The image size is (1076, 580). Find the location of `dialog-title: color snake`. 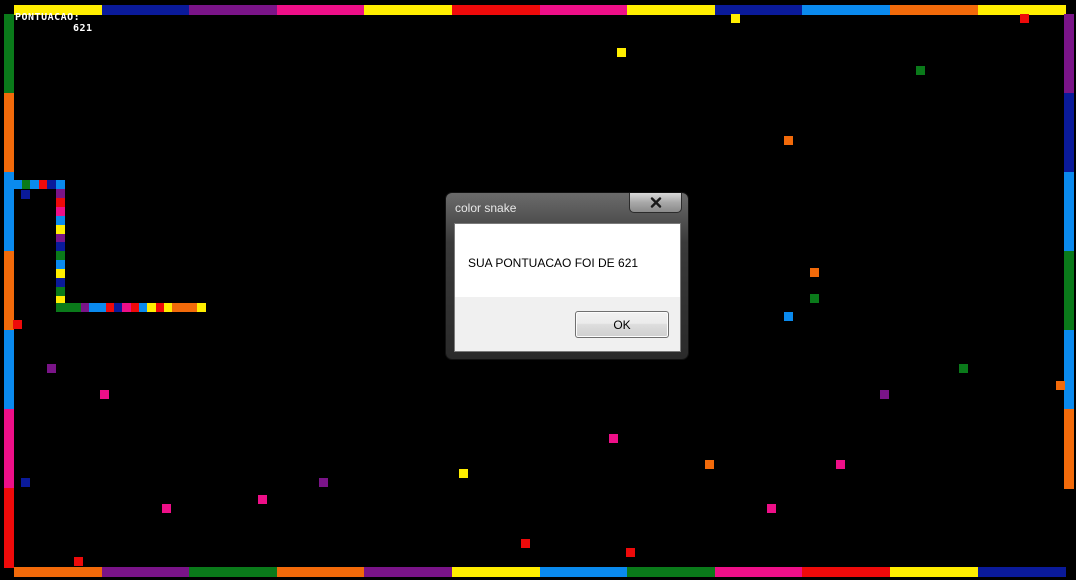

dialog-title: color snake is located at coordinates (486, 208).